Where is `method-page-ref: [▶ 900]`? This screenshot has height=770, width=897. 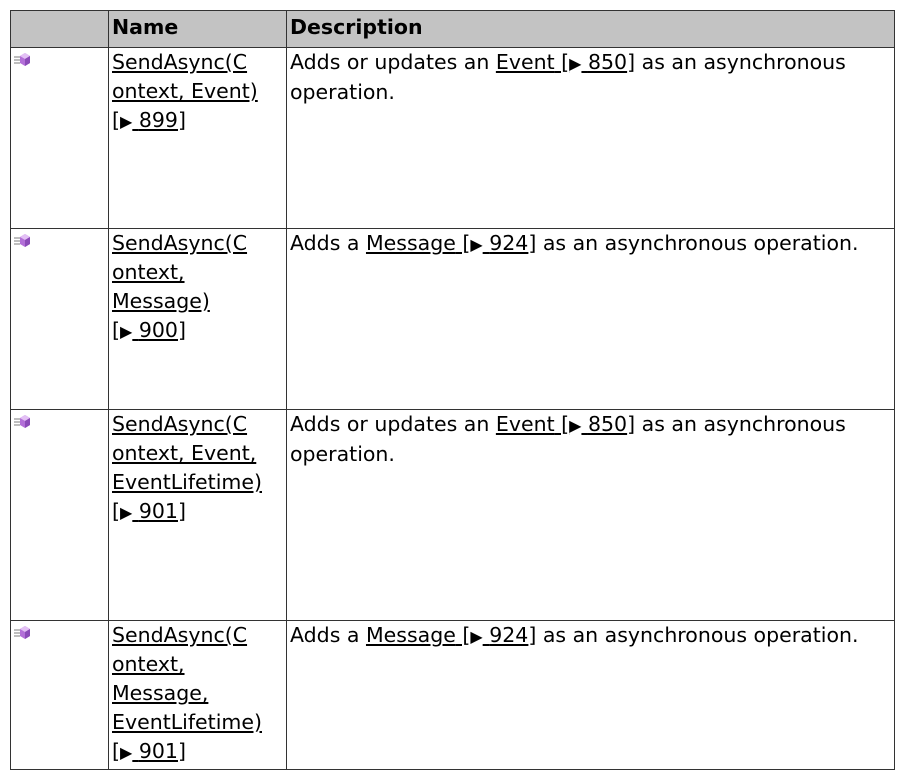 method-page-ref: [▶ 900] is located at coordinates (197, 331).